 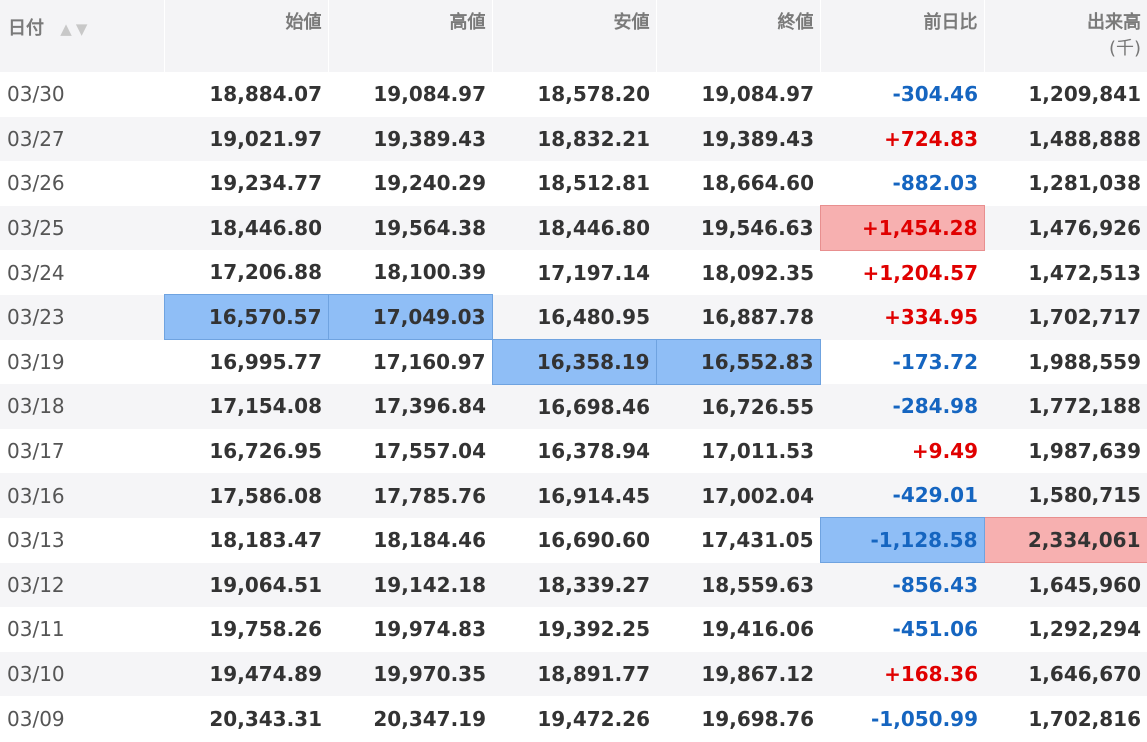 I want to click on cell-date: 03/10, so click(x=82, y=674).